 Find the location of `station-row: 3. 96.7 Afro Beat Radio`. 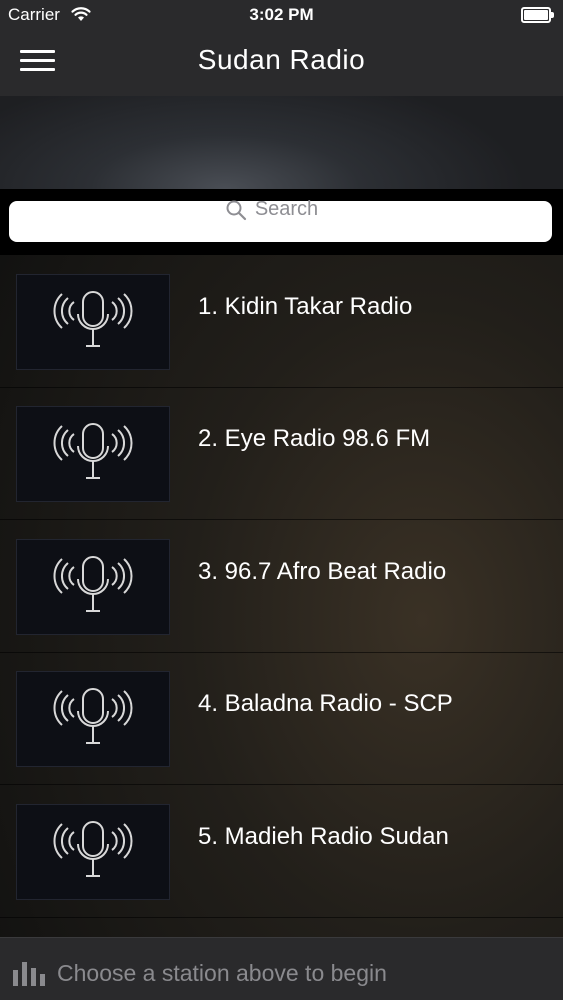

station-row: 3. 96.7 Afro Beat Radio is located at coordinates (281, 586).